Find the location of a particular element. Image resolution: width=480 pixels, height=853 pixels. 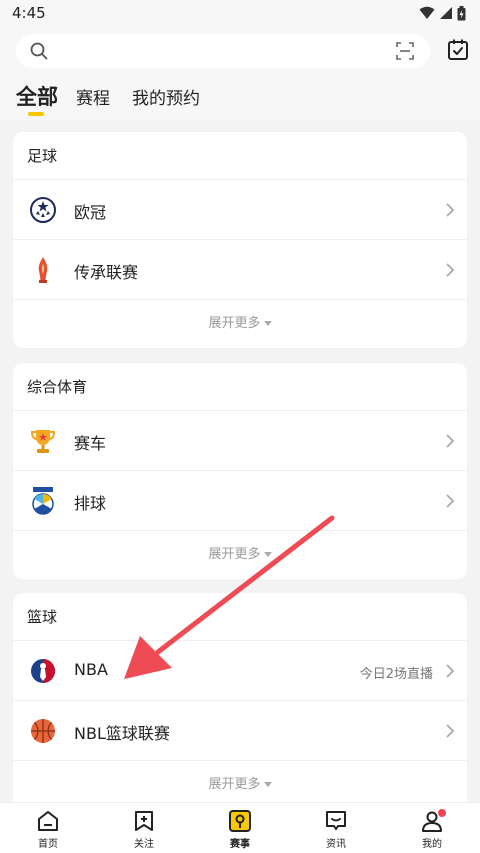

tab-all: 全部 is located at coordinates (37, 96).